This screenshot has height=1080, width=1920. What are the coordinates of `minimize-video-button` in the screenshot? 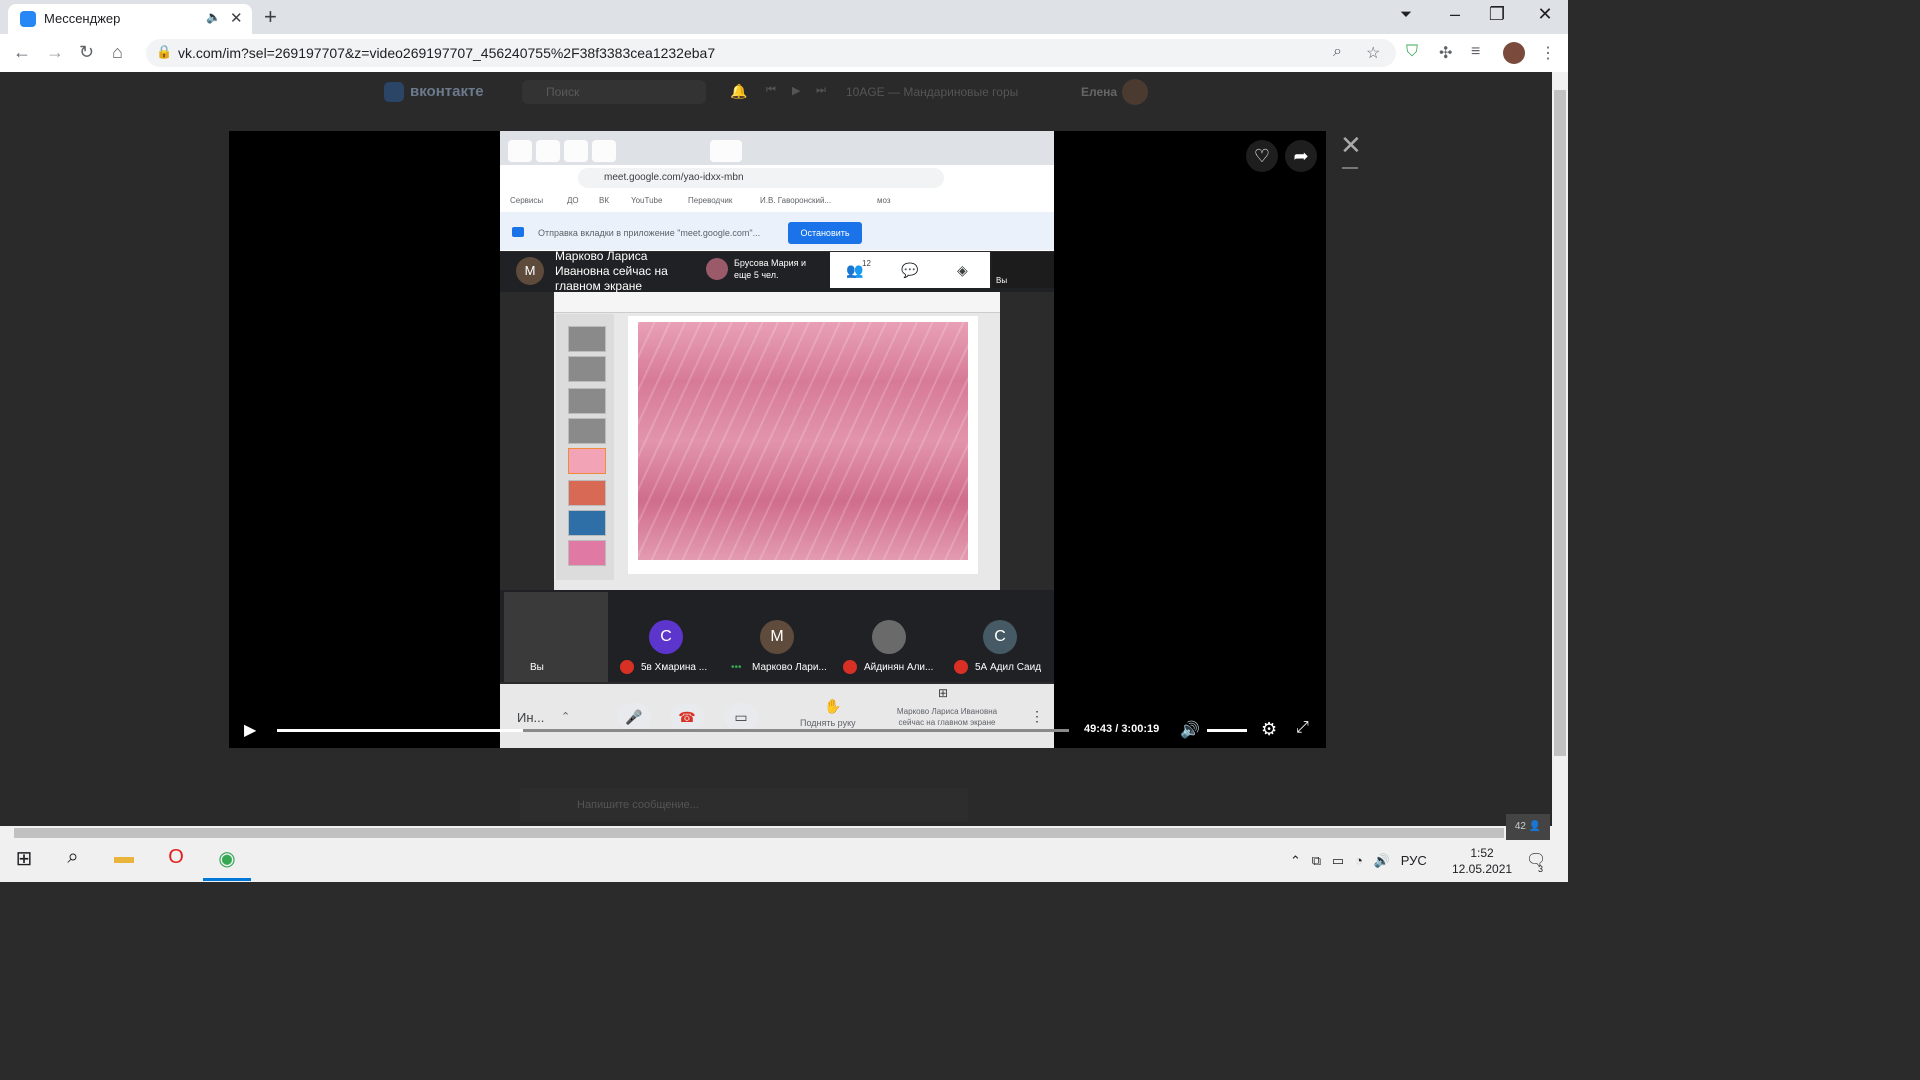 It's located at (1350, 168).